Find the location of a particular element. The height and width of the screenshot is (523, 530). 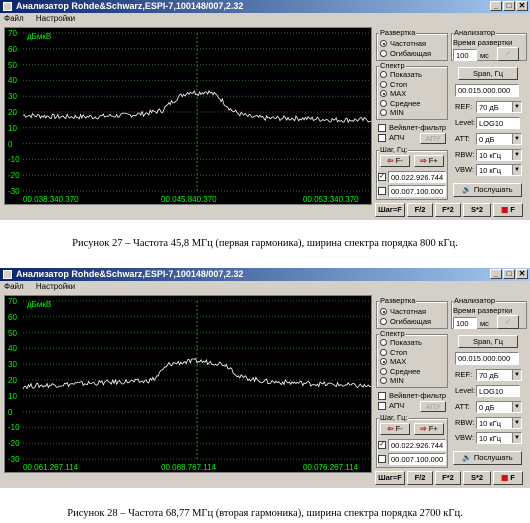

x-label-center: 00.068.767.114 is located at coordinates (189, 467).